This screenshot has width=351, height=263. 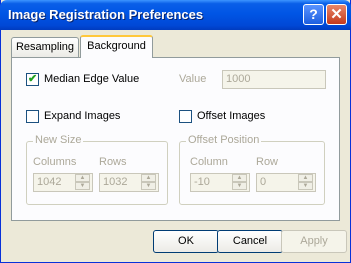 What do you see at coordinates (45, 47) in the screenshot?
I see `tab-resampling: Resampling` at bounding box center [45, 47].